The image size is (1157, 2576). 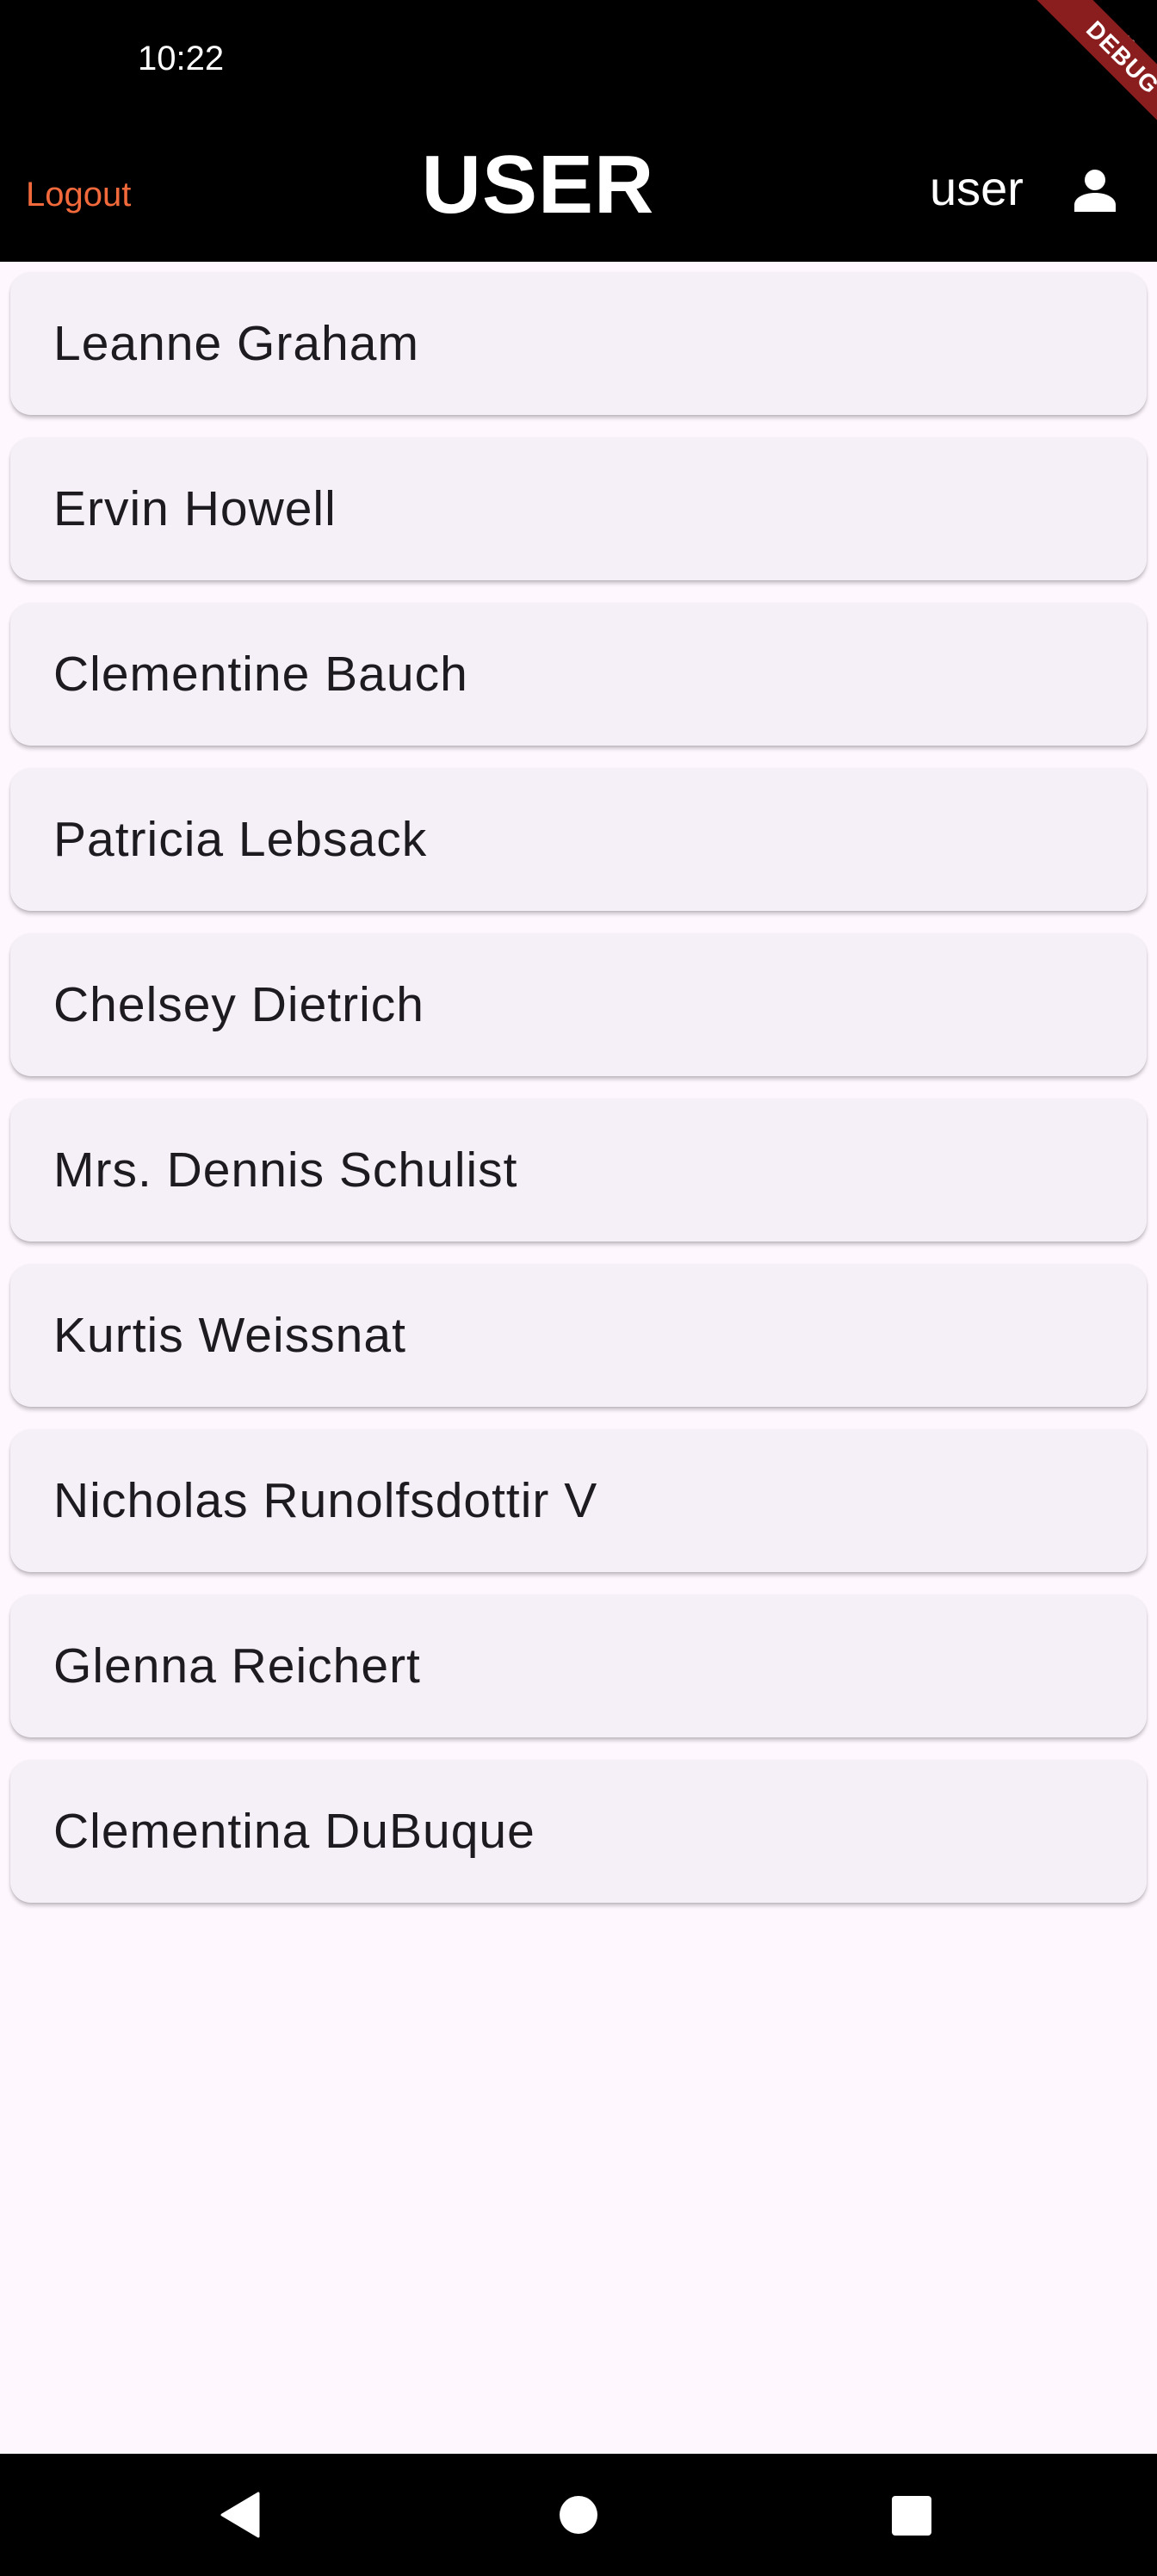 What do you see at coordinates (1095, 191) in the screenshot?
I see `person-icon` at bounding box center [1095, 191].